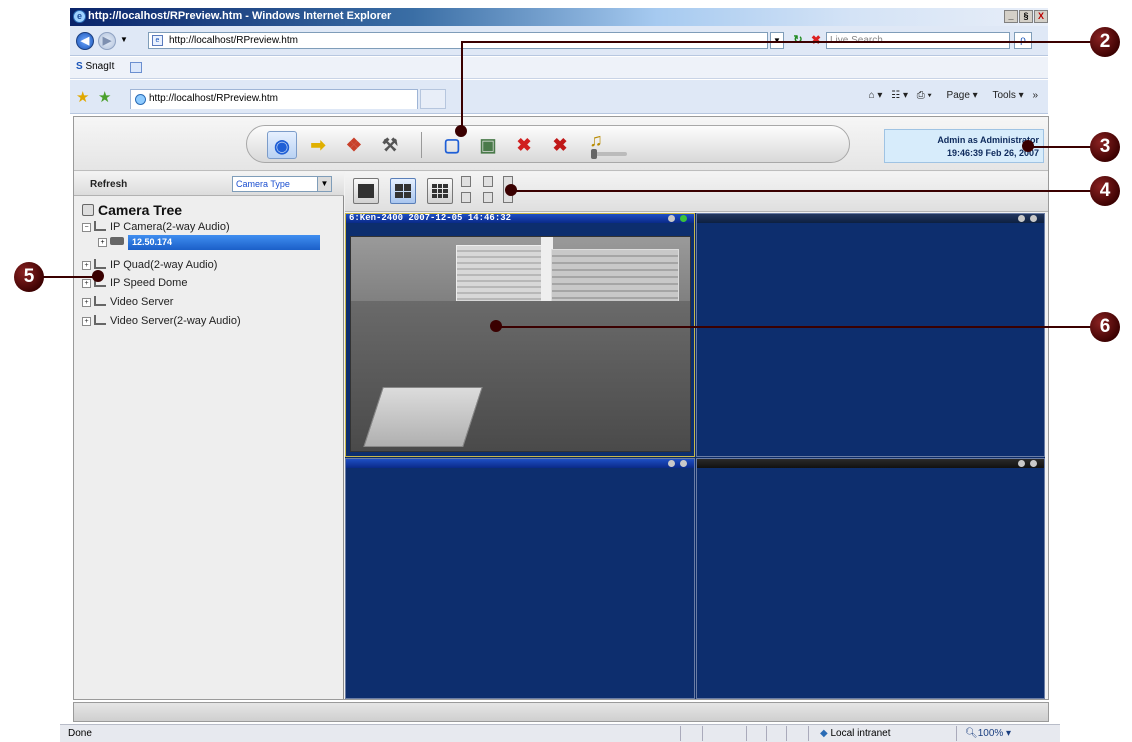 The image size is (1132, 742). What do you see at coordinates (971, 733) in the screenshot?
I see `zoom-icon: 🔍︎` at bounding box center [971, 733].